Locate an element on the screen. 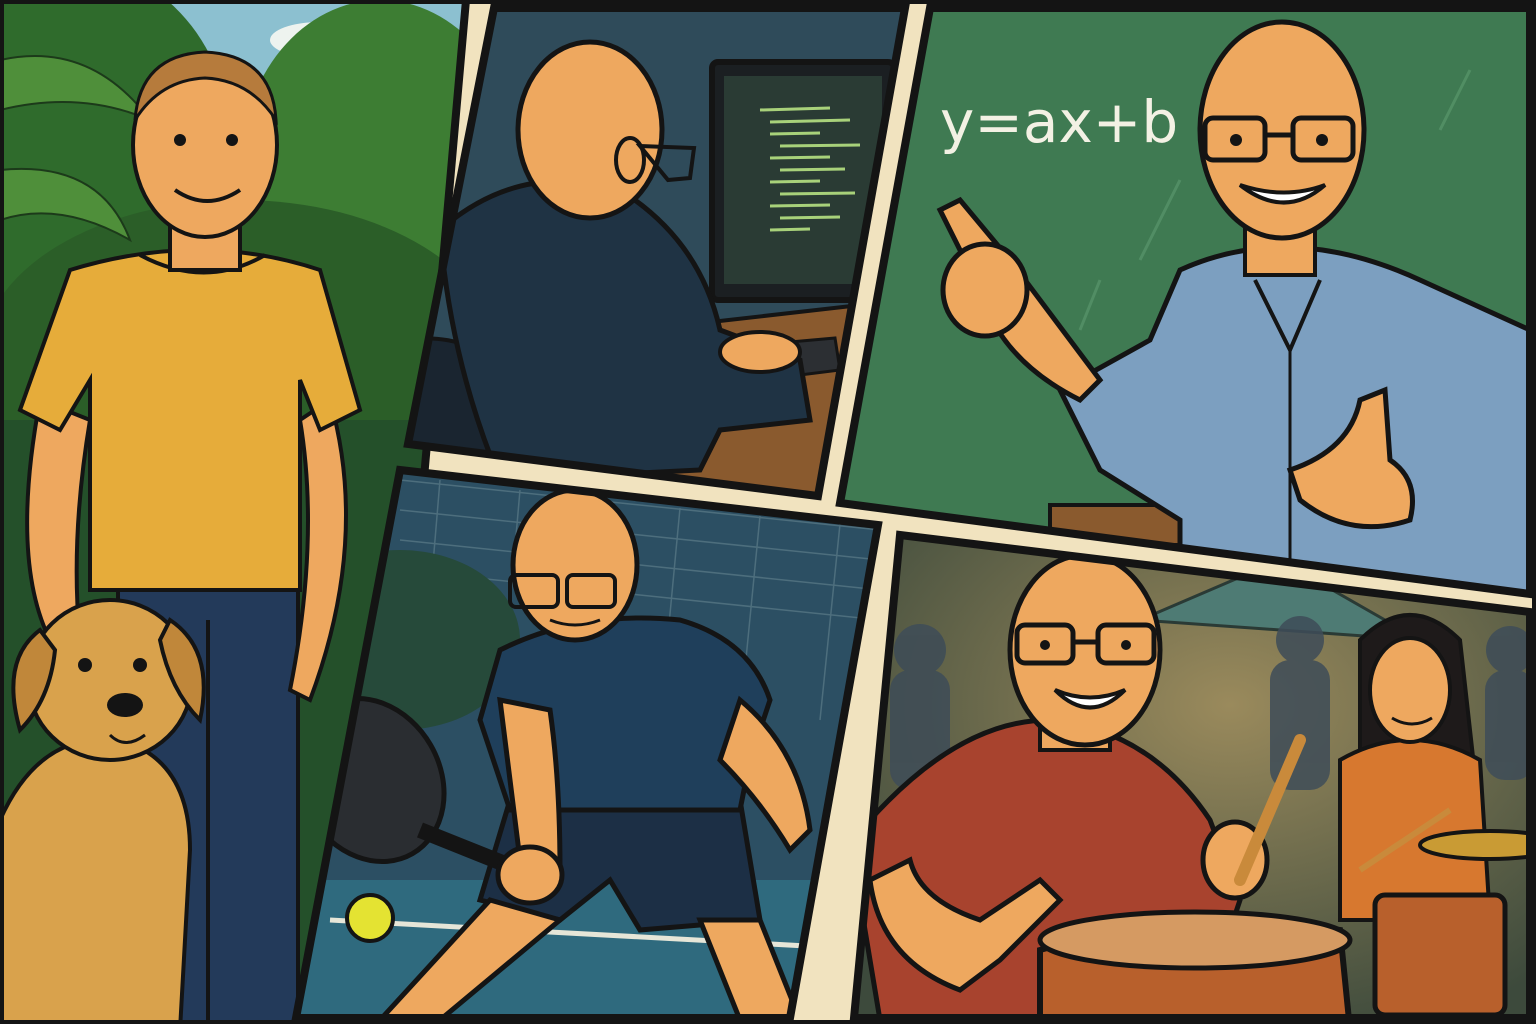 Image resolution: width=1536 pixels, height=1024 pixels. snare-drum is located at coordinates (1440, 955).